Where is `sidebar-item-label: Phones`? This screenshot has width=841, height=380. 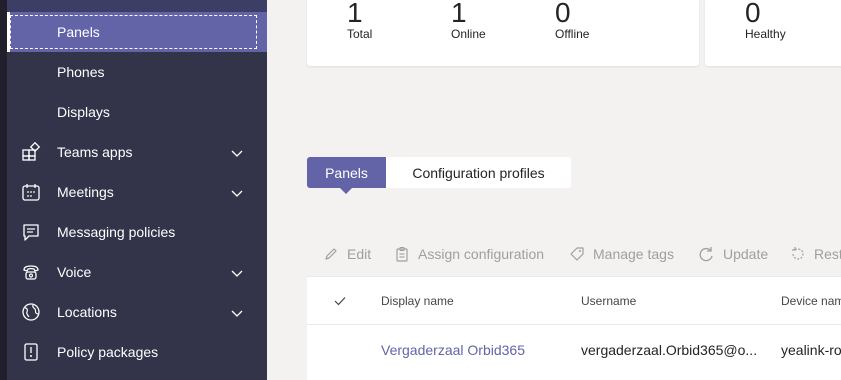
sidebar-item-label: Phones is located at coordinates (81, 72).